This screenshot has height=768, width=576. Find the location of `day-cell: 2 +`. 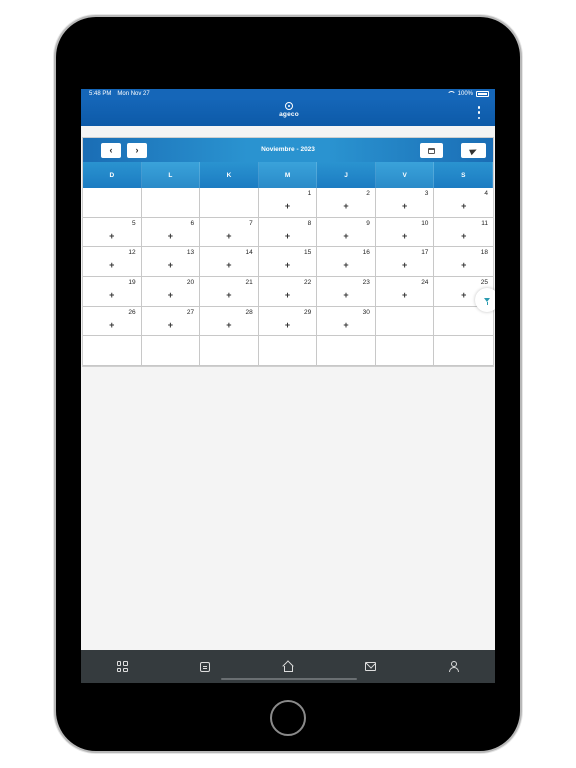

day-cell: 2 + is located at coordinates (346, 203).